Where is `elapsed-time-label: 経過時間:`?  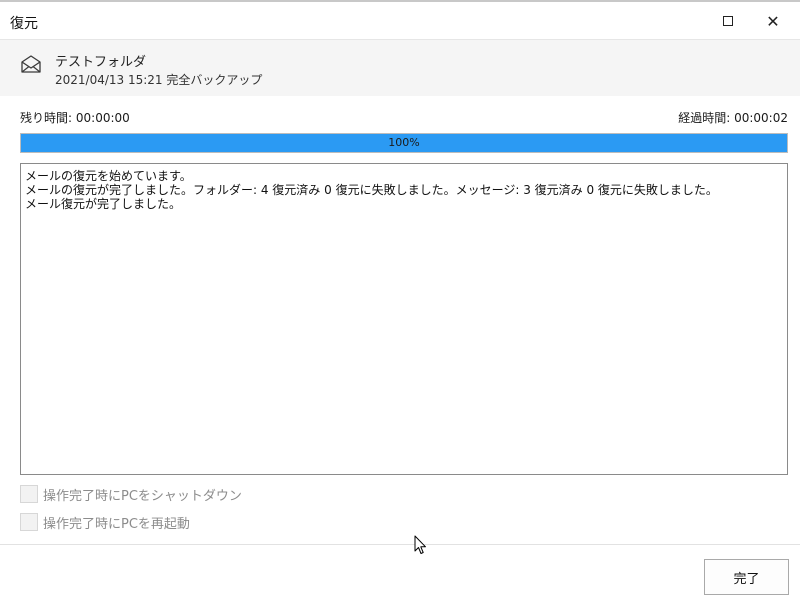
elapsed-time-label: 経過時間: is located at coordinates (704, 118).